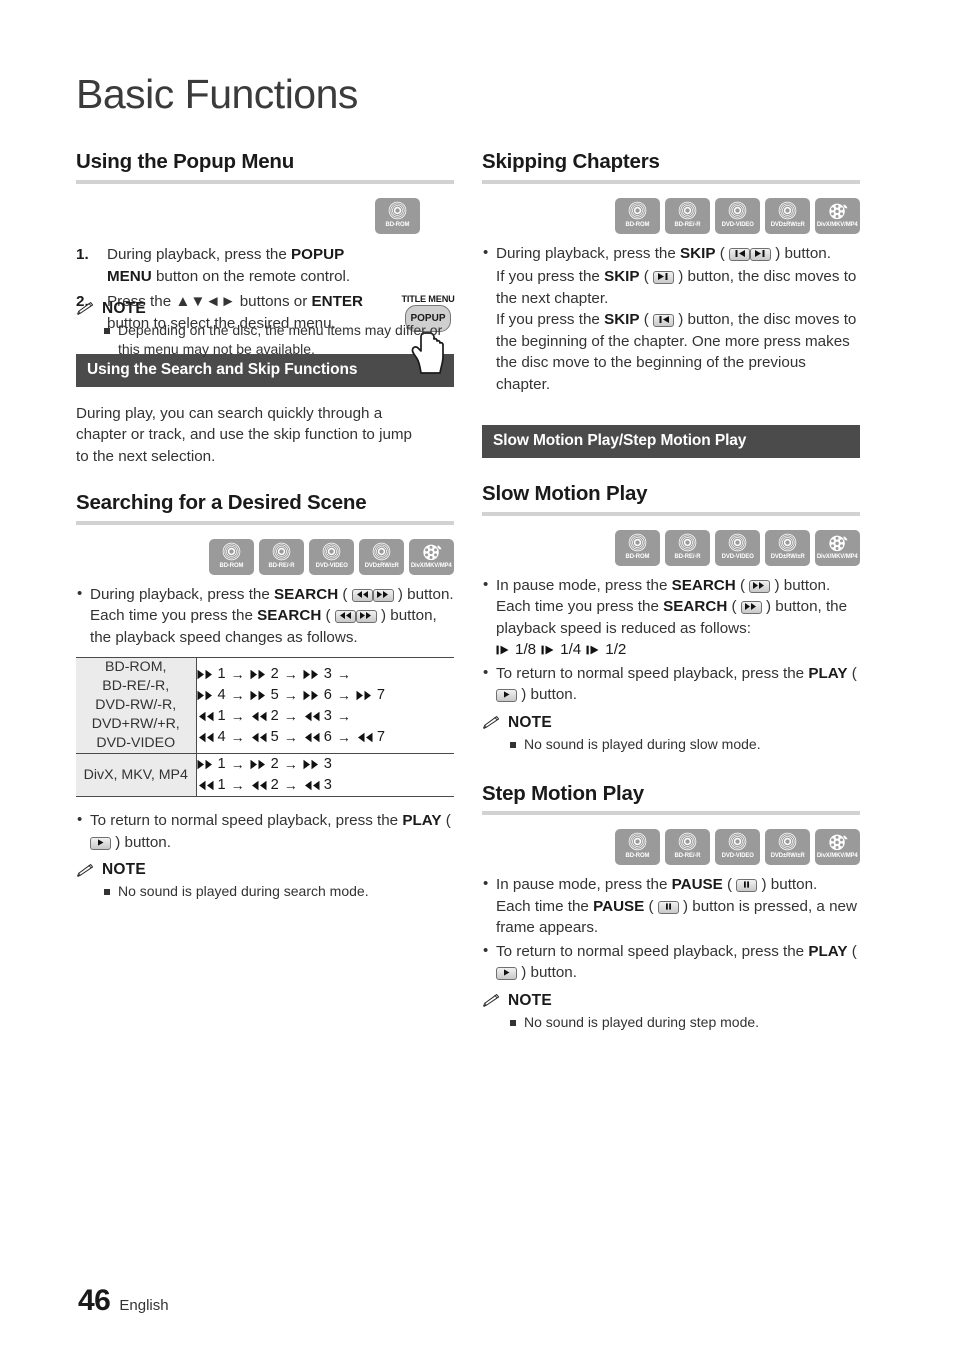 This screenshot has width=954, height=1354. I want to click on emphasis-text: SKIP, so click(698, 253).